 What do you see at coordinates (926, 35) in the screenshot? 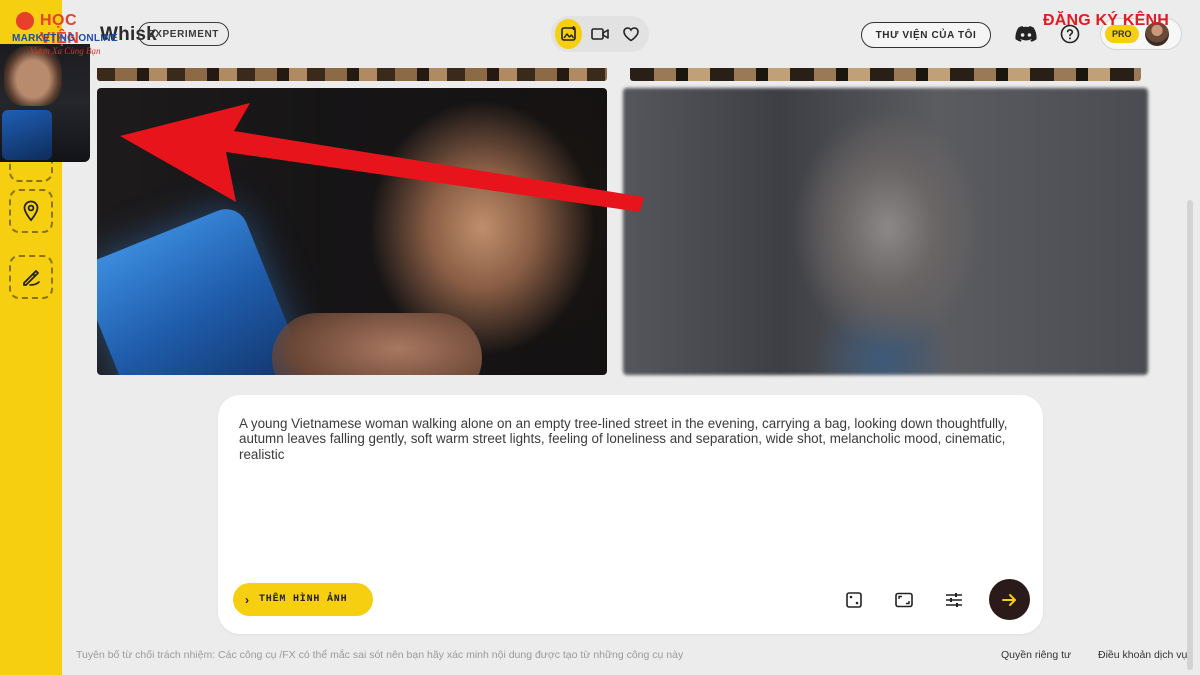
I see `my-library-button: THƯ VIỆN CỦA TÔI` at bounding box center [926, 35].